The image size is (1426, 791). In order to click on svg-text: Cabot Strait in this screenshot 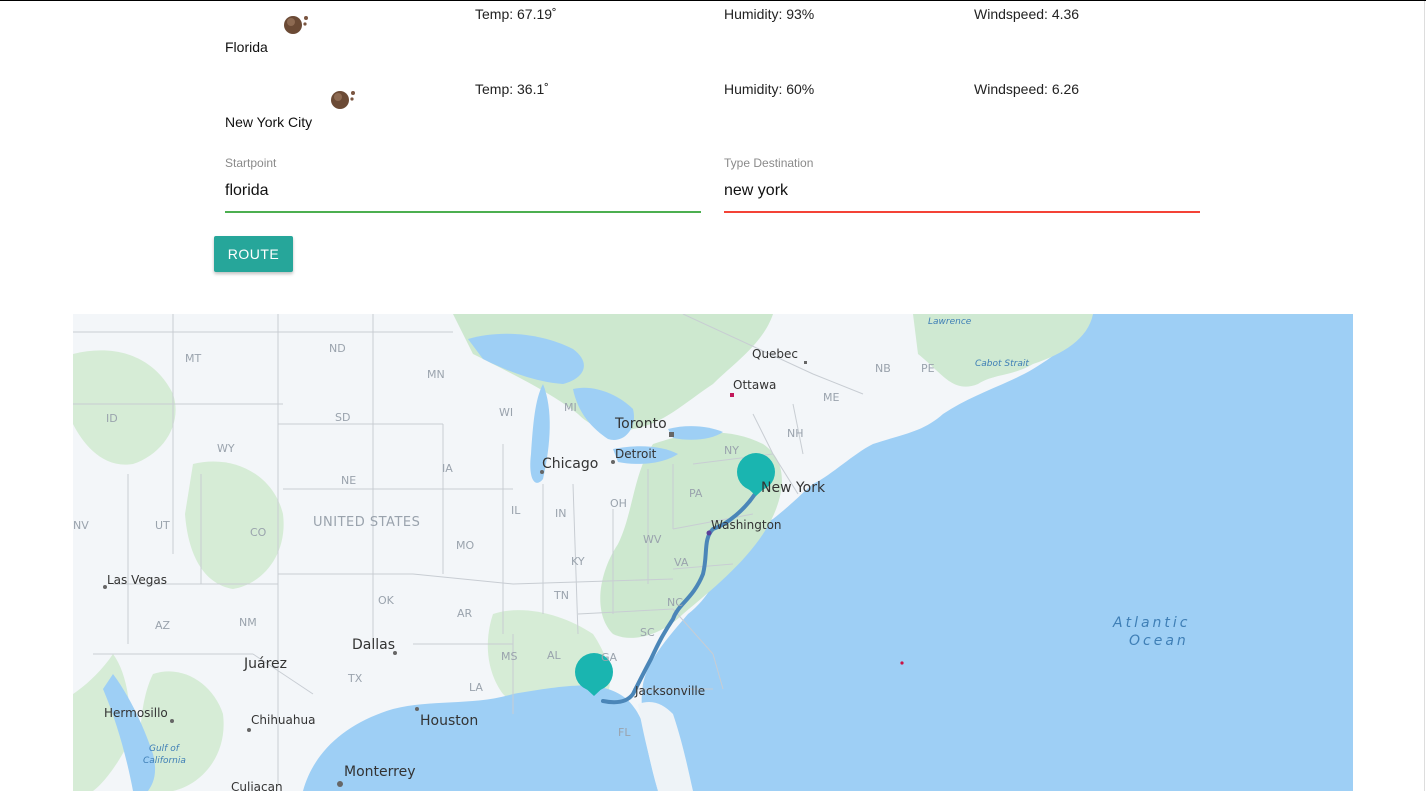, I will do `click(1002, 364)`.